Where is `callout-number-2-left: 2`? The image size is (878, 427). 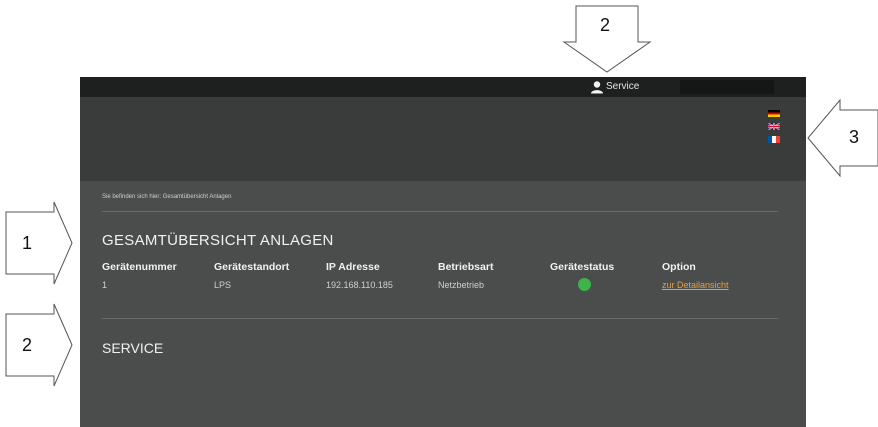 callout-number-2-left: 2 is located at coordinates (27, 345).